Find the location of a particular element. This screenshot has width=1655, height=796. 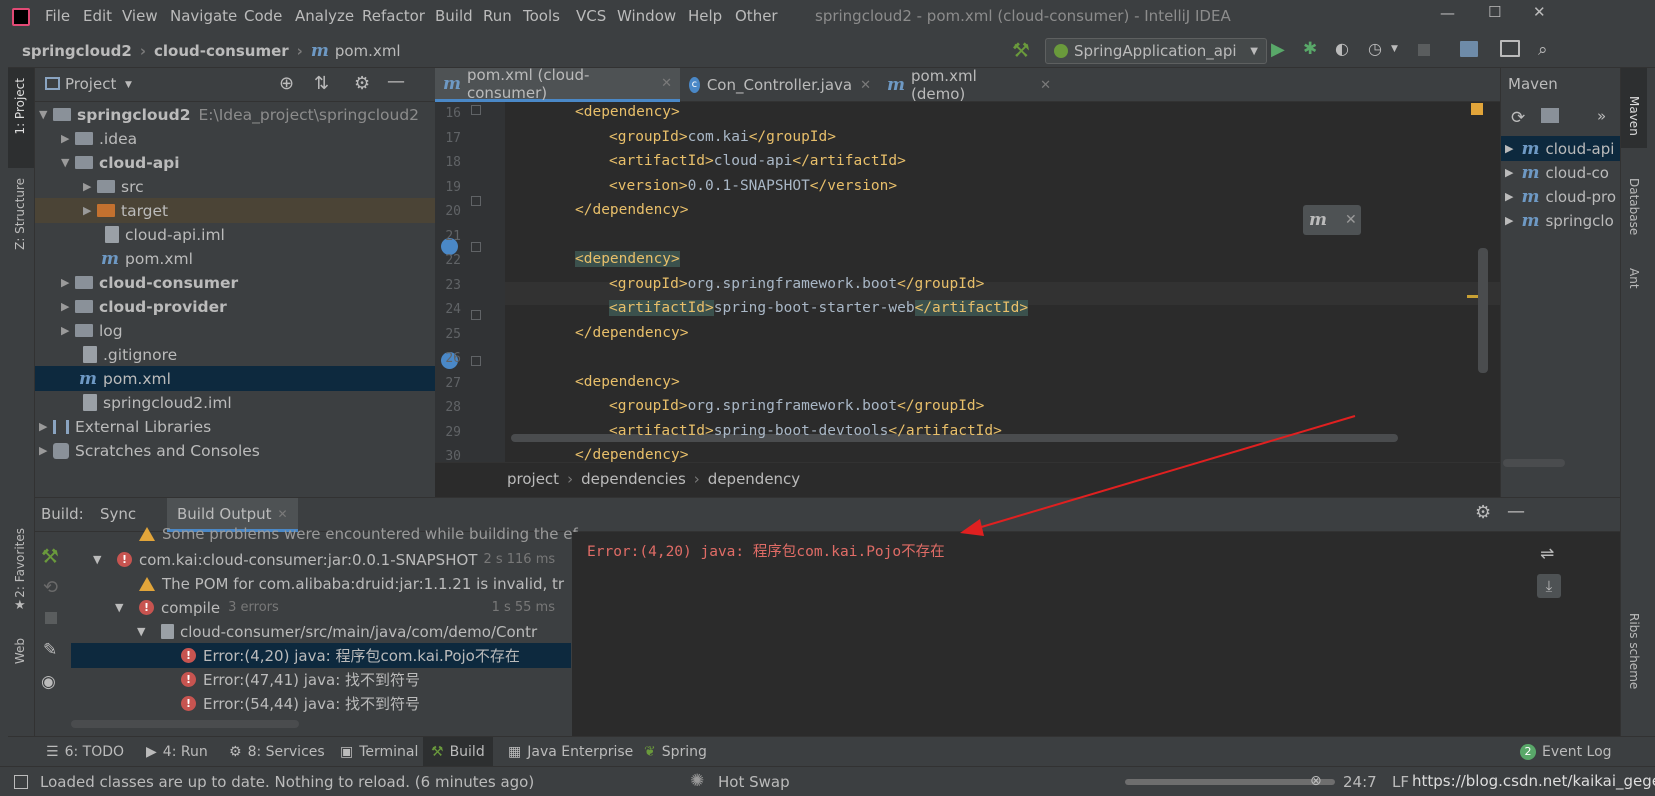

bottom-tab-label: 6: TODO is located at coordinates (94, 752).